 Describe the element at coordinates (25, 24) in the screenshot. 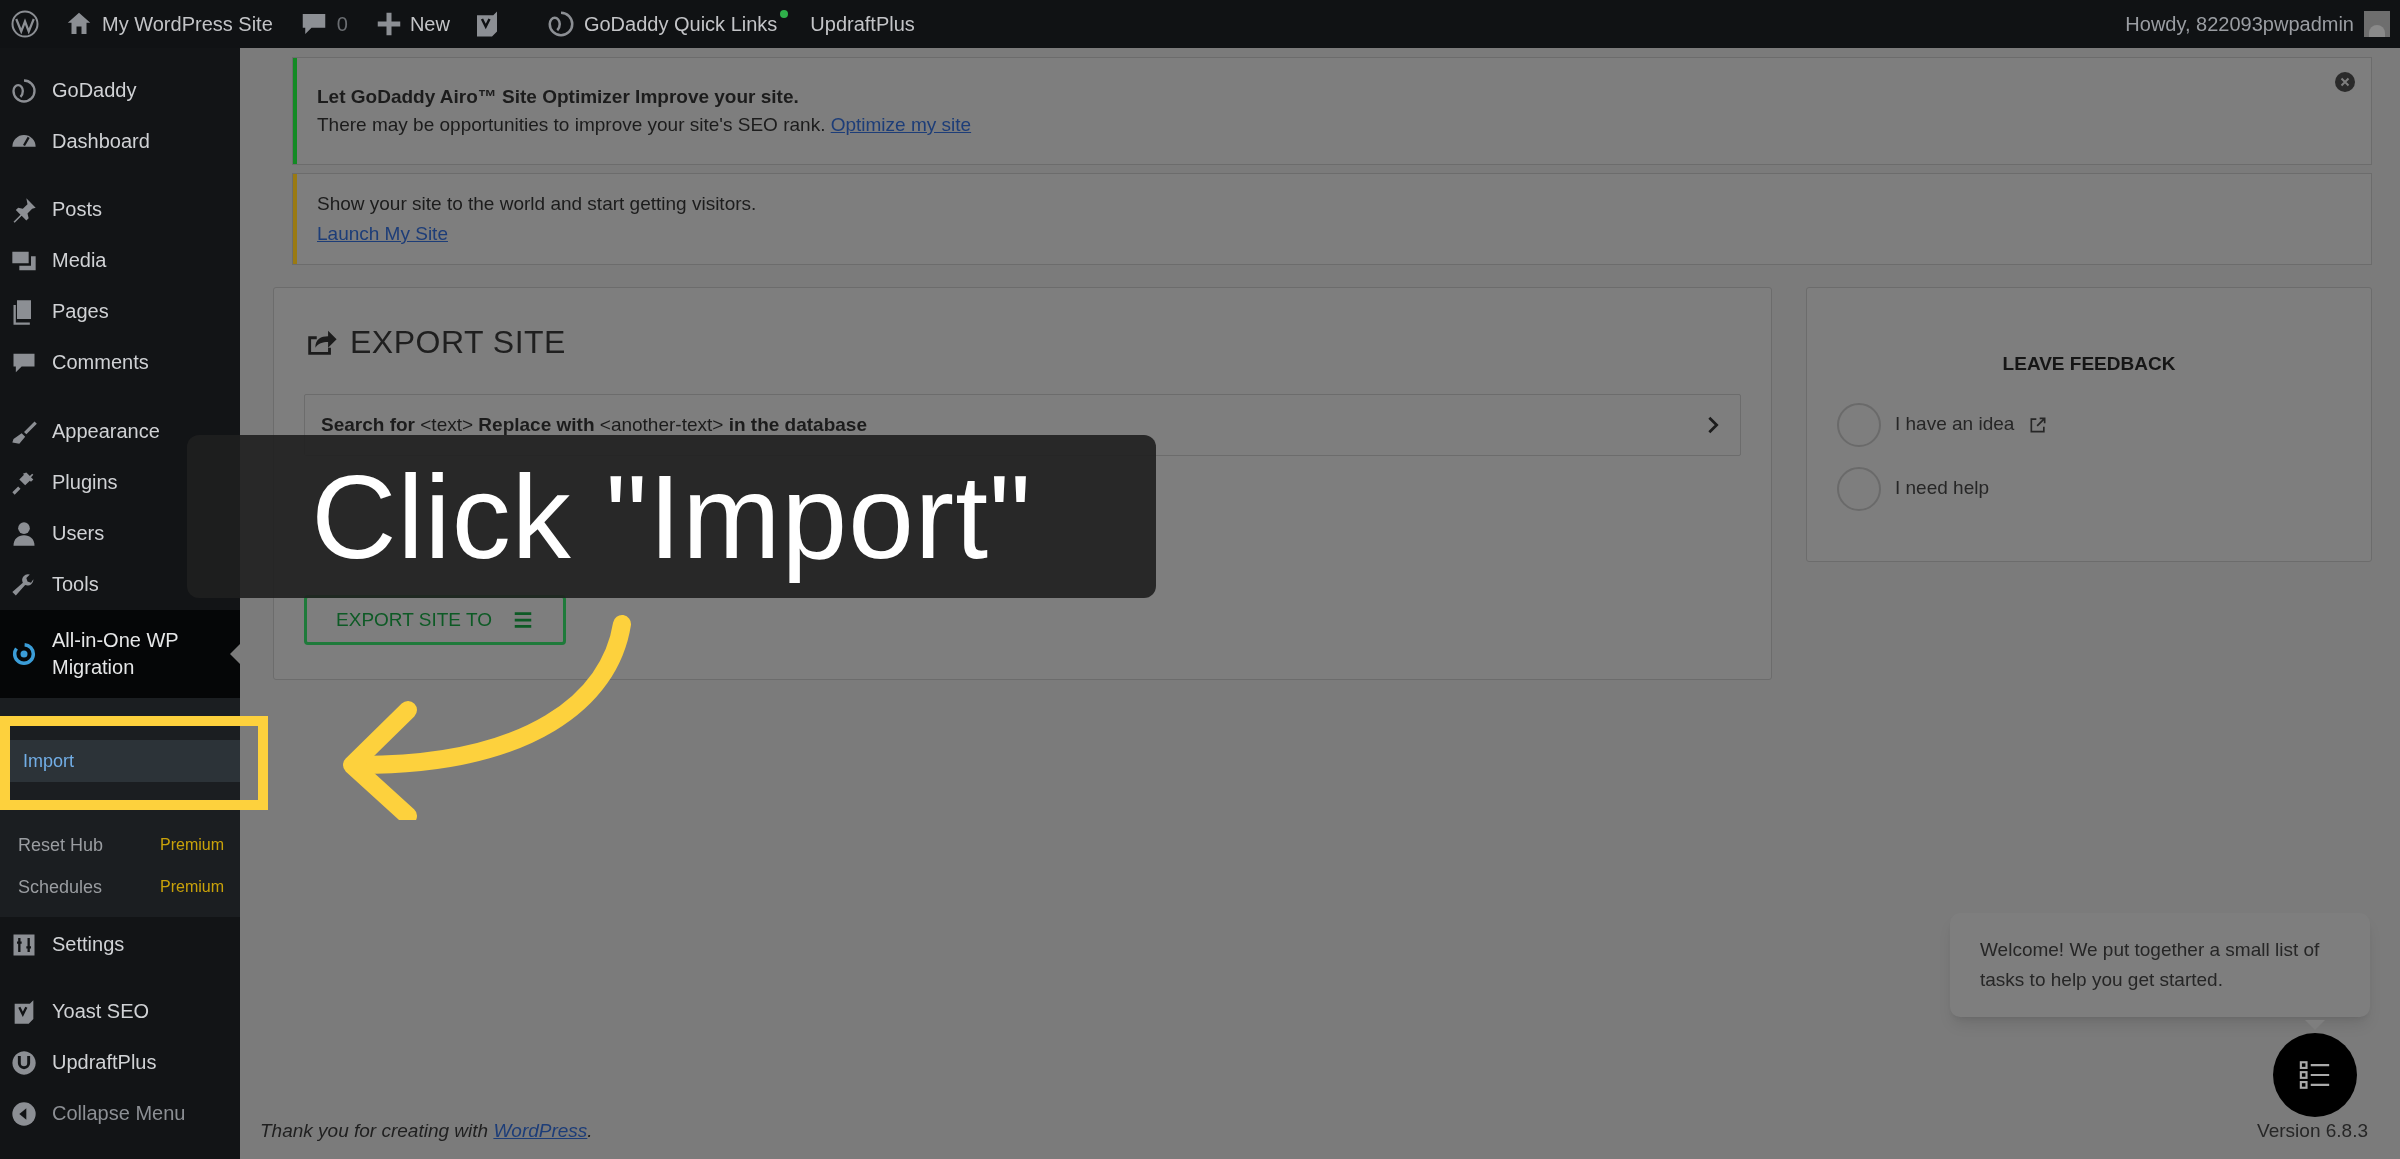

I see `wordpress-logo-icon` at that location.